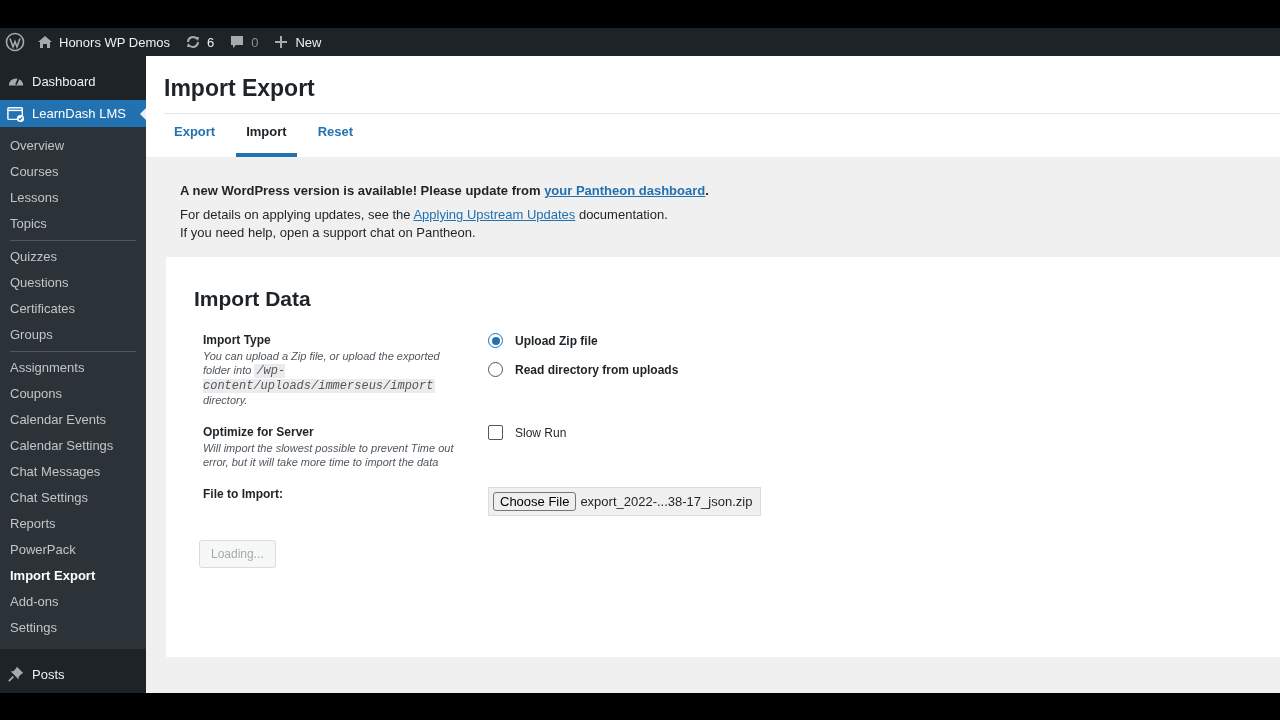  I want to click on submenu-item: Overview, so click(73, 146).